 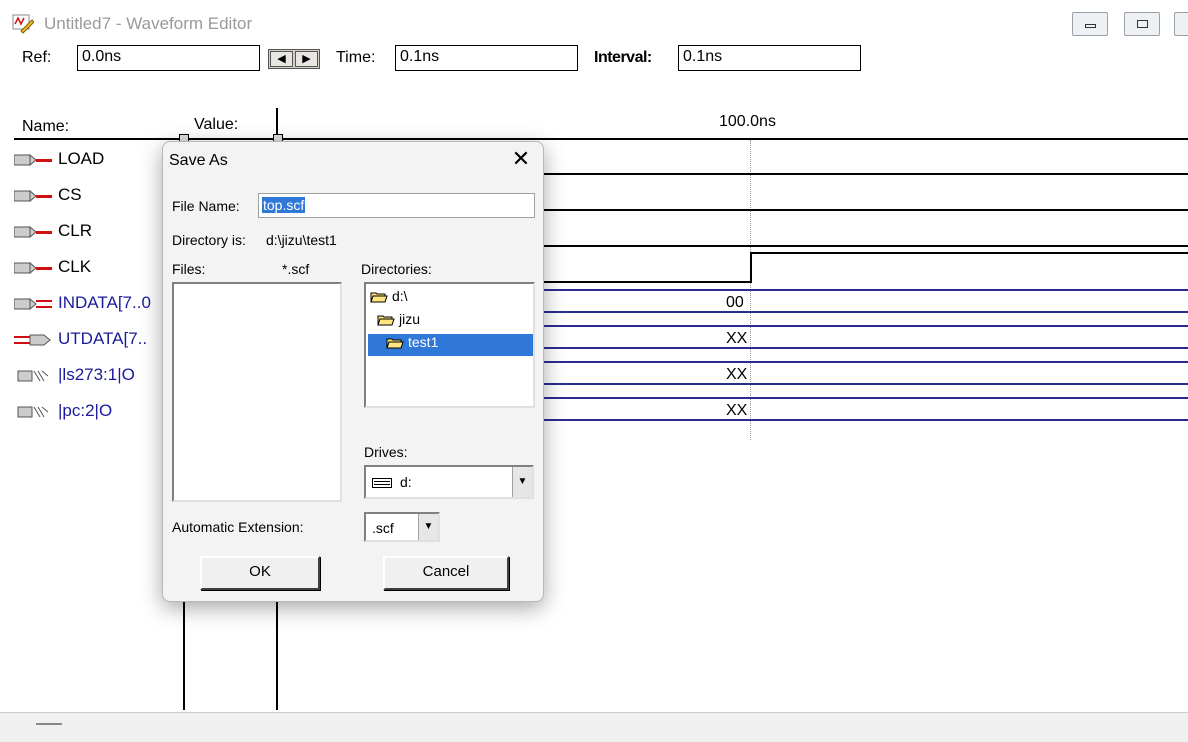 I want to click on output-bus-icon, so click(x=32, y=340).